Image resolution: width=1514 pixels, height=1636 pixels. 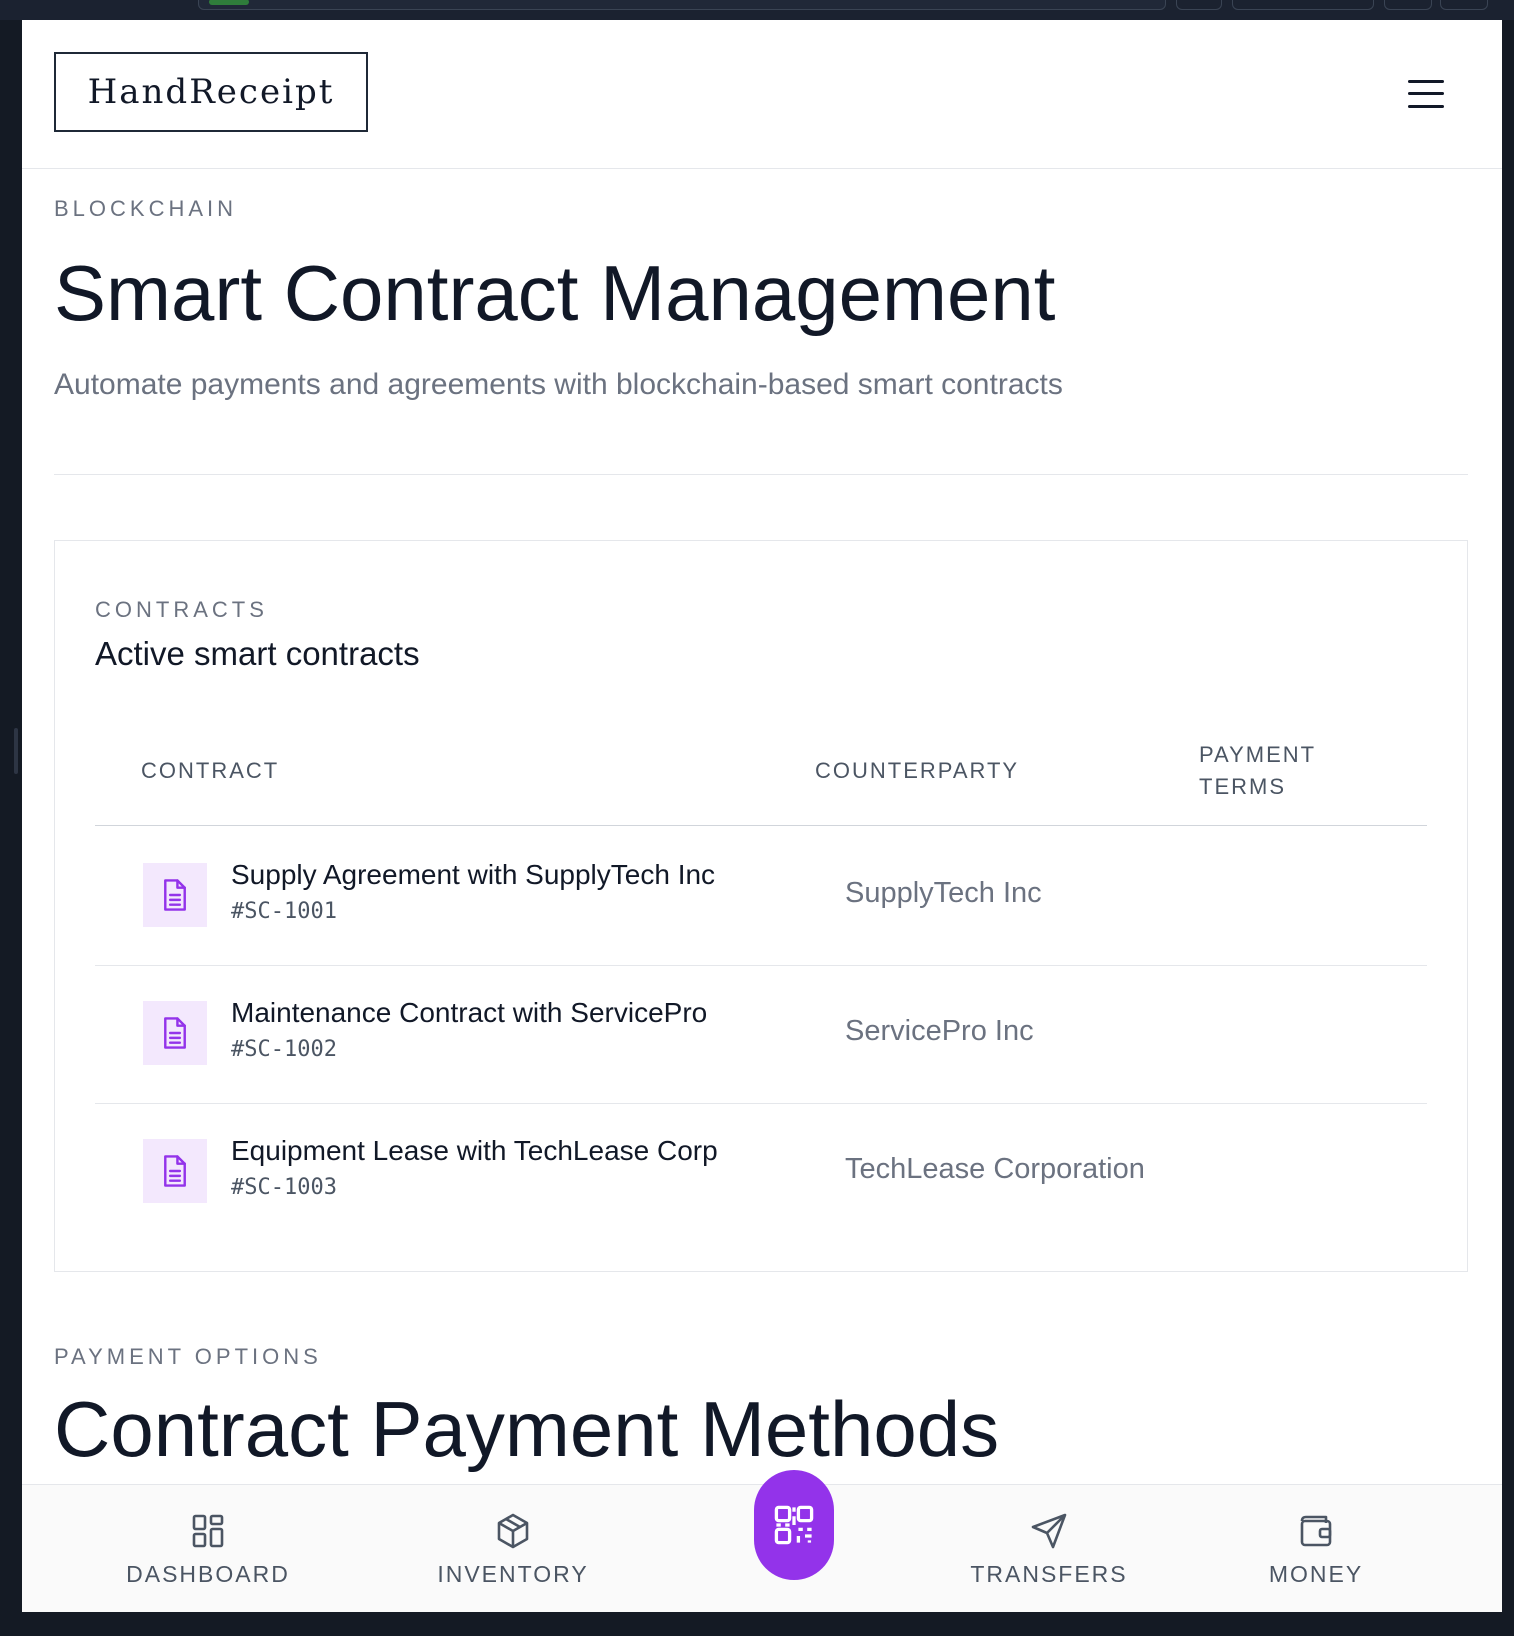 What do you see at coordinates (16, 751) in the screenshot?
I see `resize-handle` at bounding box center [16, 751].